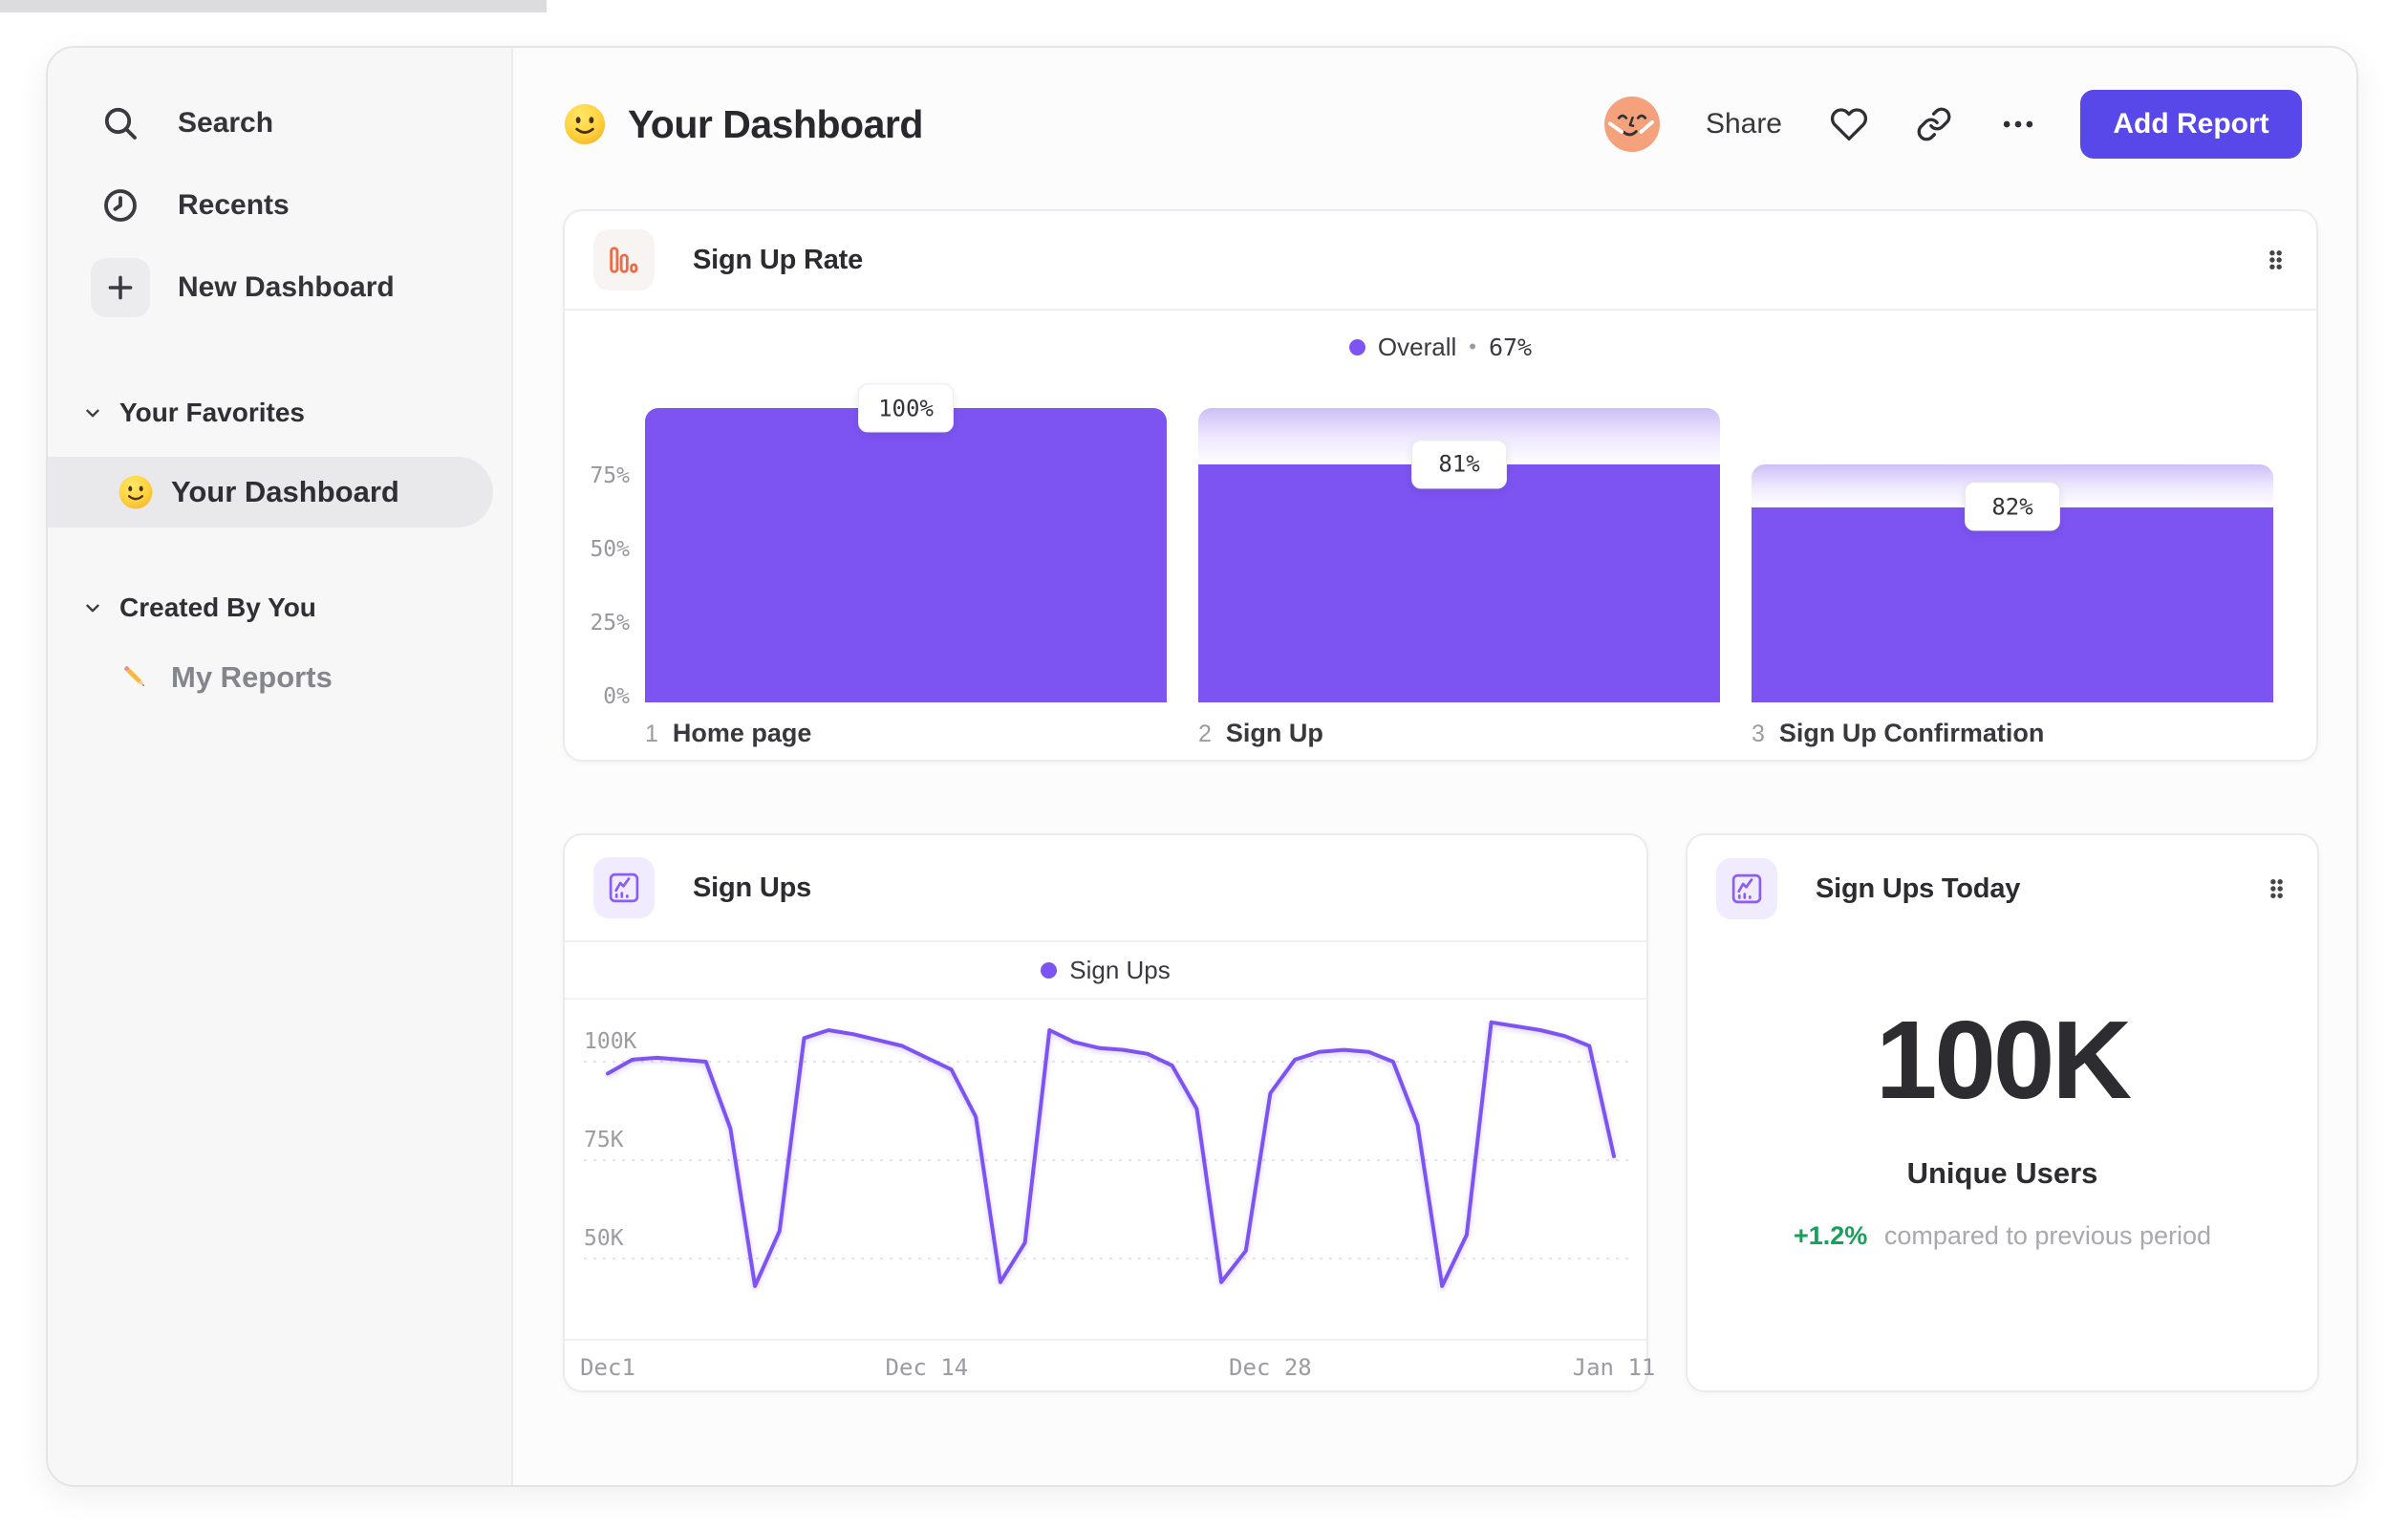 The height and width of the screenshot is (1529, 2408). I want to click on sidebar-item-search: Search, so click(279, 123).